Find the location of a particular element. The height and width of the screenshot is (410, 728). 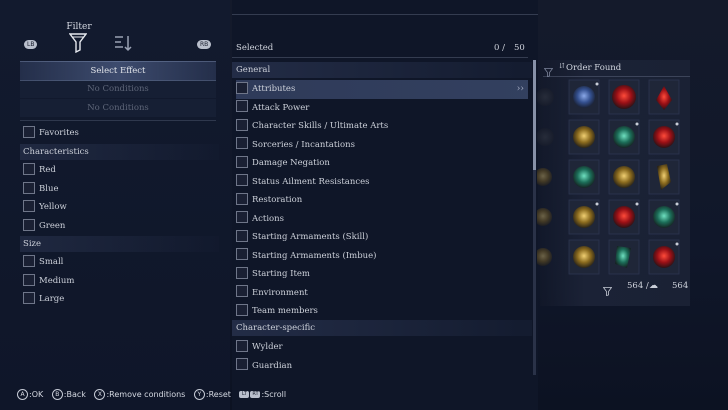

effect-row-attack-power: Attack Power is located at coordinates (382, 108).